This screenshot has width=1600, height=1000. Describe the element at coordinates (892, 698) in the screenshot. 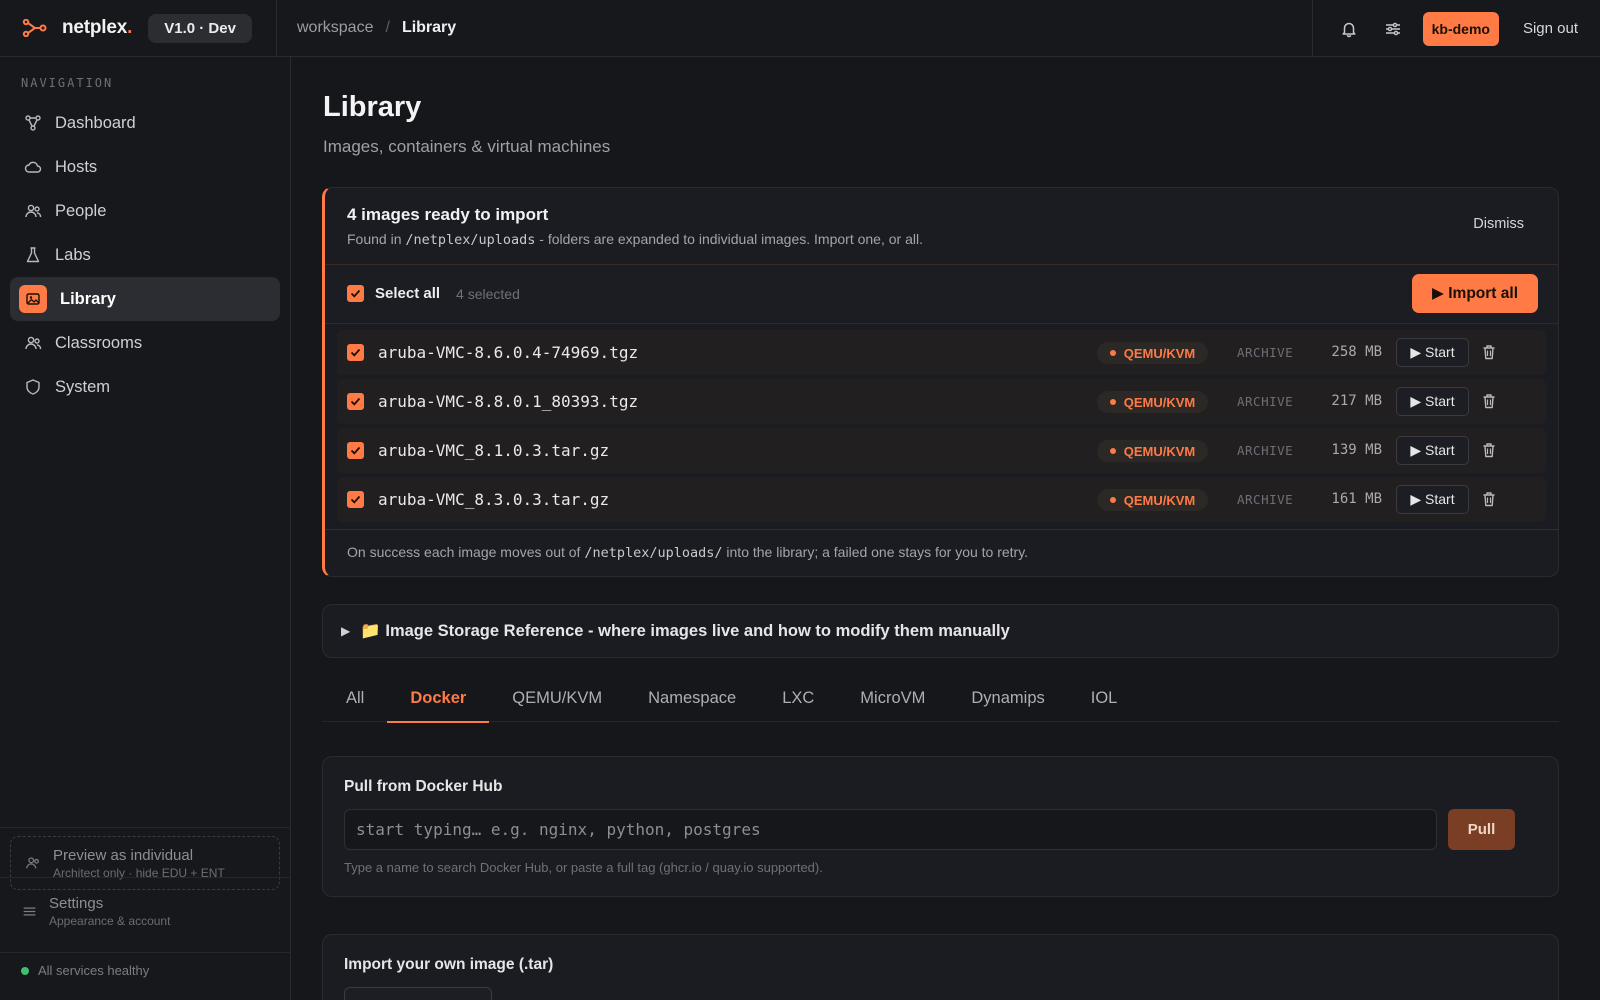

I see `tab-microvm: MicroVM` at that location.